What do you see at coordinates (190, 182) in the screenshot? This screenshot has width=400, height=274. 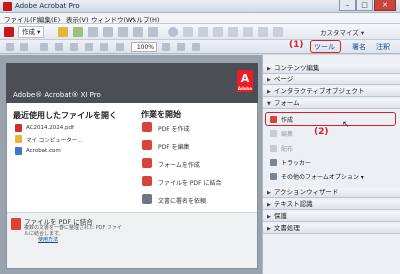 I see `task-combine-files: ファイルを PDF に結合` at bounding box center [190, 182].